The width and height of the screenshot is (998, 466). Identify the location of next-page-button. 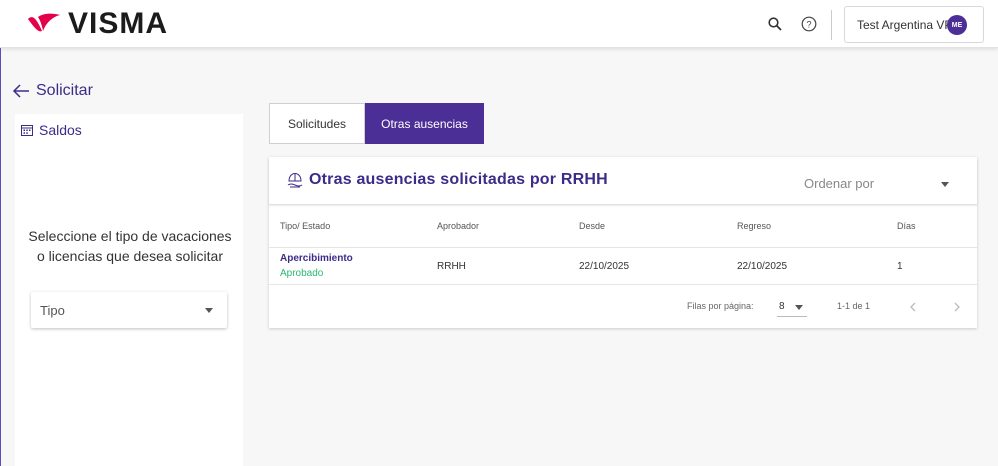
(957, 307).